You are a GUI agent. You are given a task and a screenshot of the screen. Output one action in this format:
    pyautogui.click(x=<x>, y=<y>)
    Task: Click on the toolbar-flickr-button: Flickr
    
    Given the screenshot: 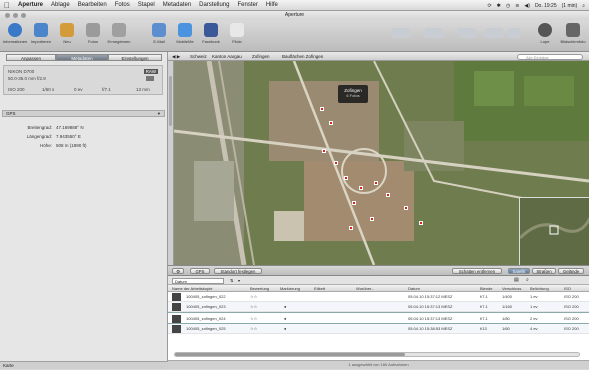 What is the action you would take?
    pyautogui.click(x=237, y=33)
    